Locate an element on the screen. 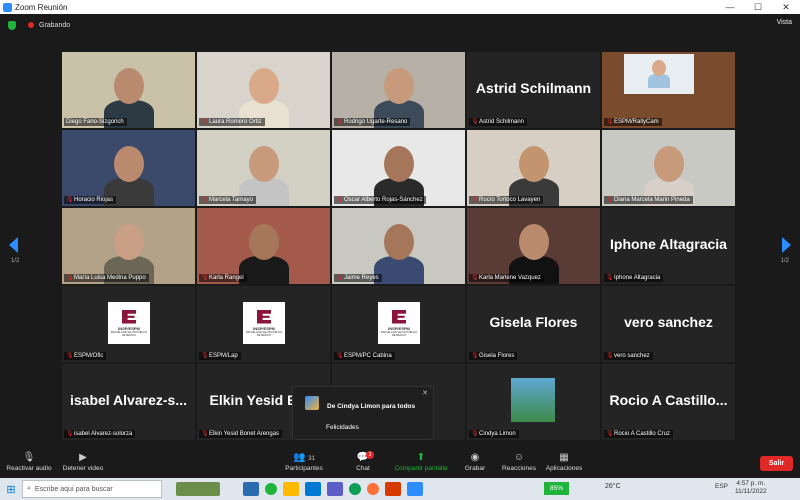  weather-temp: 26°C is located at coordinates (613, 486).